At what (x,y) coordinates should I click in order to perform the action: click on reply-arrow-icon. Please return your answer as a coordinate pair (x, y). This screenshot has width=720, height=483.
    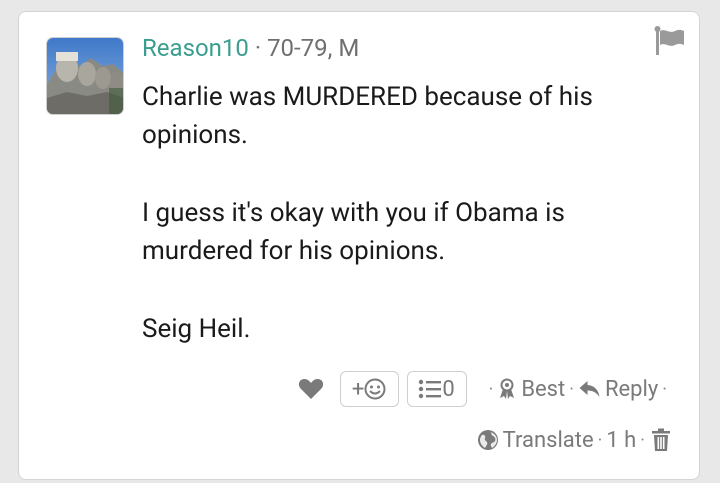
    Looking at the image, I should click on (589, 389).